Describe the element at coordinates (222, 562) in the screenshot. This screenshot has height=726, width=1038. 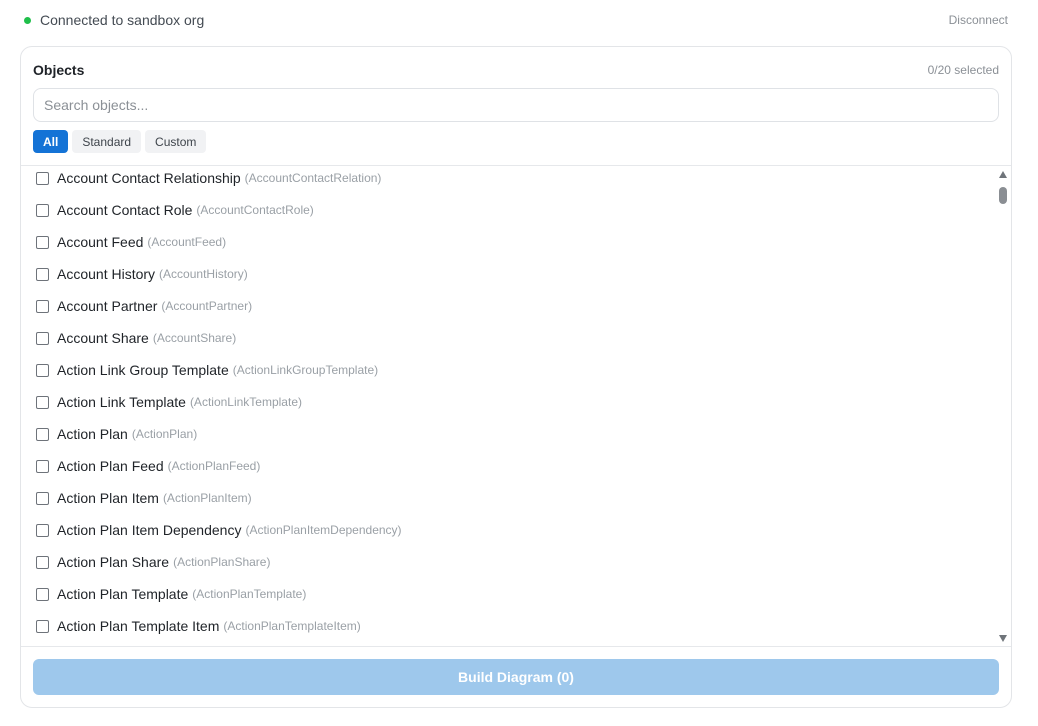
I see `object-api-name: (ActionPlanShare)` at that location.